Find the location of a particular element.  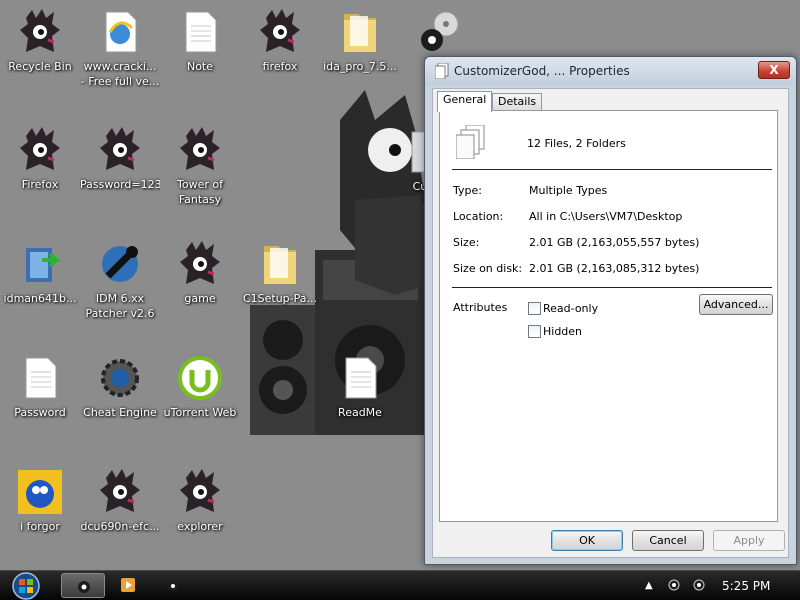

tab-details: Details is located at coordinates (517, 102).